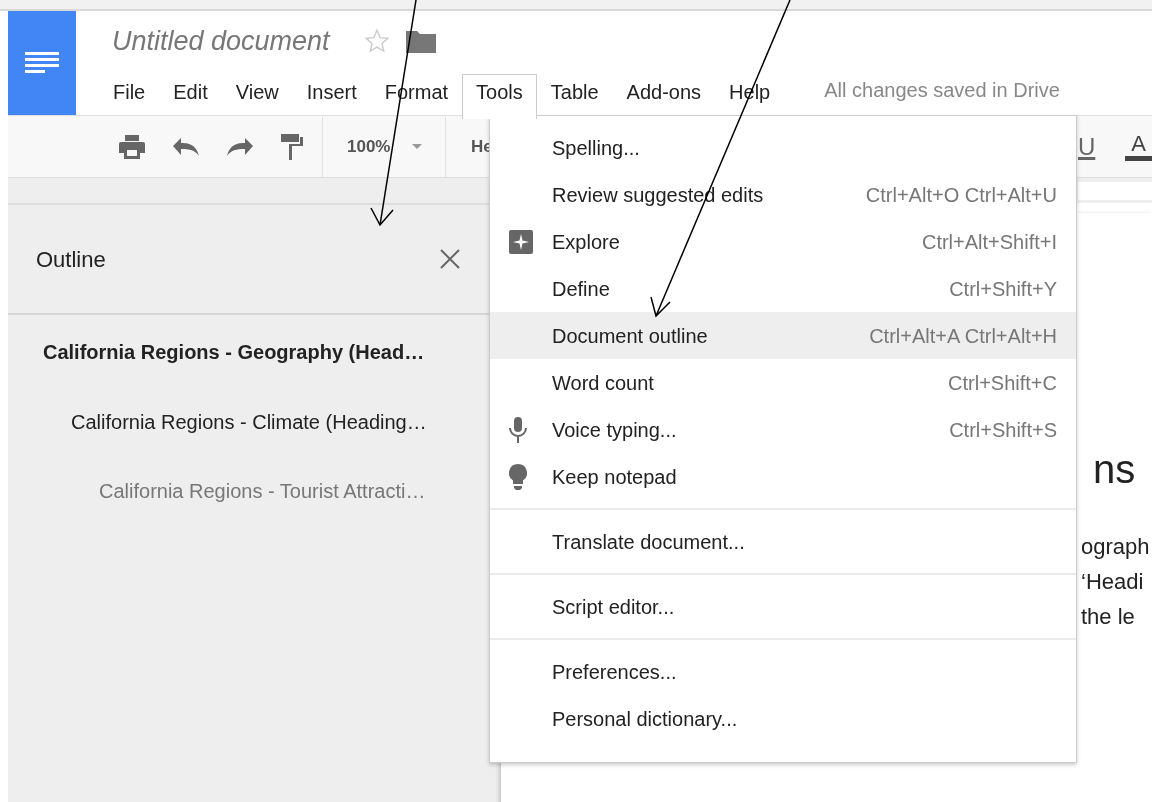 This screenshot has height=802, width=1152. I want to click on menu-item: View, so click(257, 94).